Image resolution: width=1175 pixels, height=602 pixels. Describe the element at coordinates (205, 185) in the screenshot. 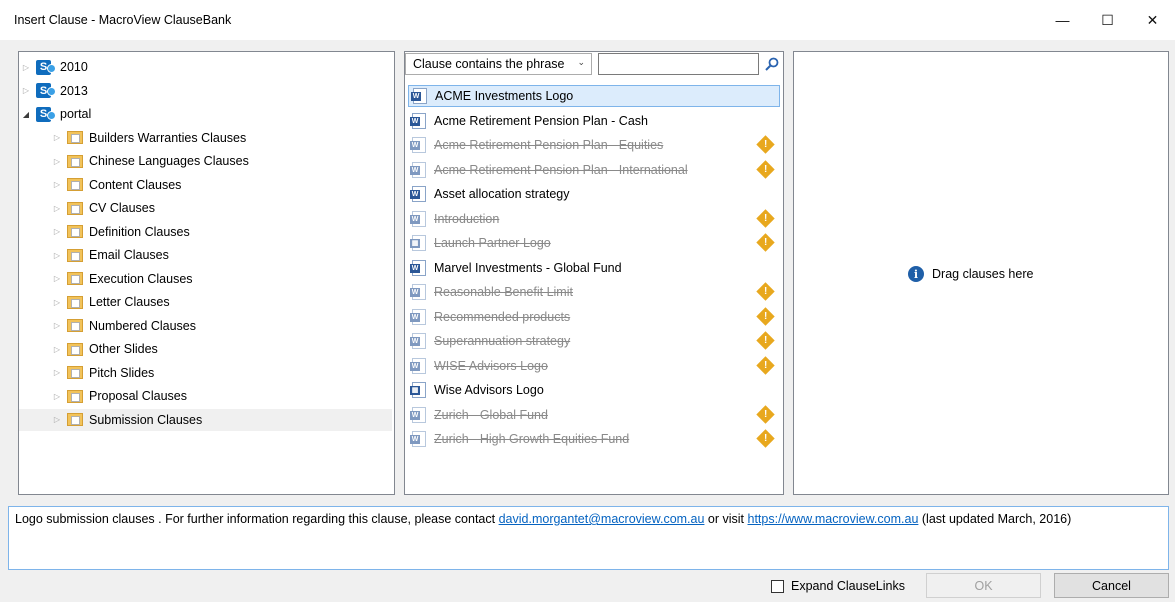

I see `tree-folder: ▷ Content Clauses` at that location.